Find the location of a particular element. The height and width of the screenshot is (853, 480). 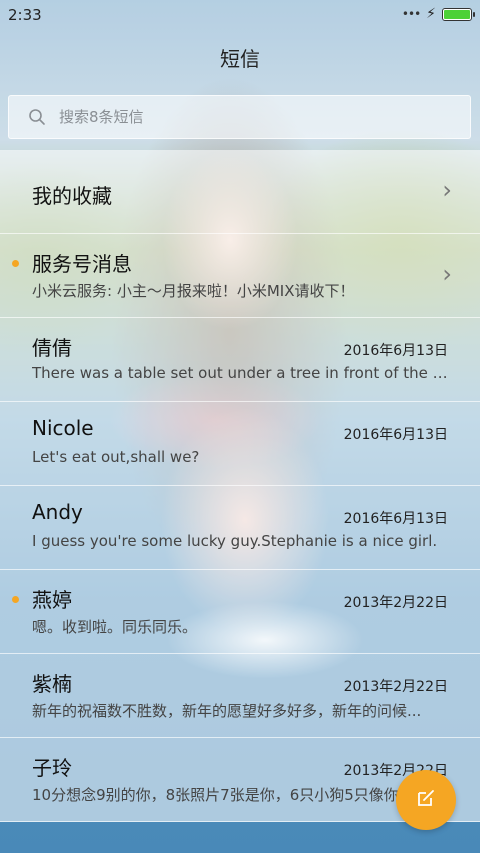

row-preview: 小米云服务: 小主～月报来啦！小米MIX请收下！ is located at coordinates (193, 291).